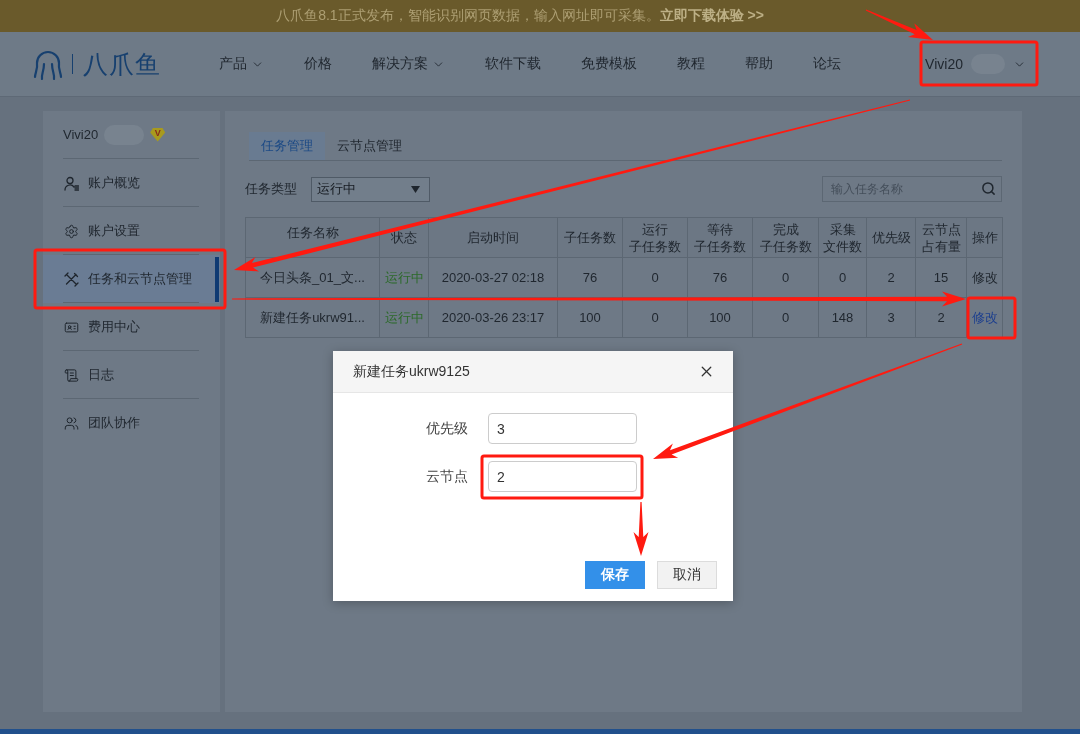 This screenshot has width=1080, height=734. Describe the element at coordinates (973, 64) in the screenshot. I see `user-menu: Vivi20` at that location.